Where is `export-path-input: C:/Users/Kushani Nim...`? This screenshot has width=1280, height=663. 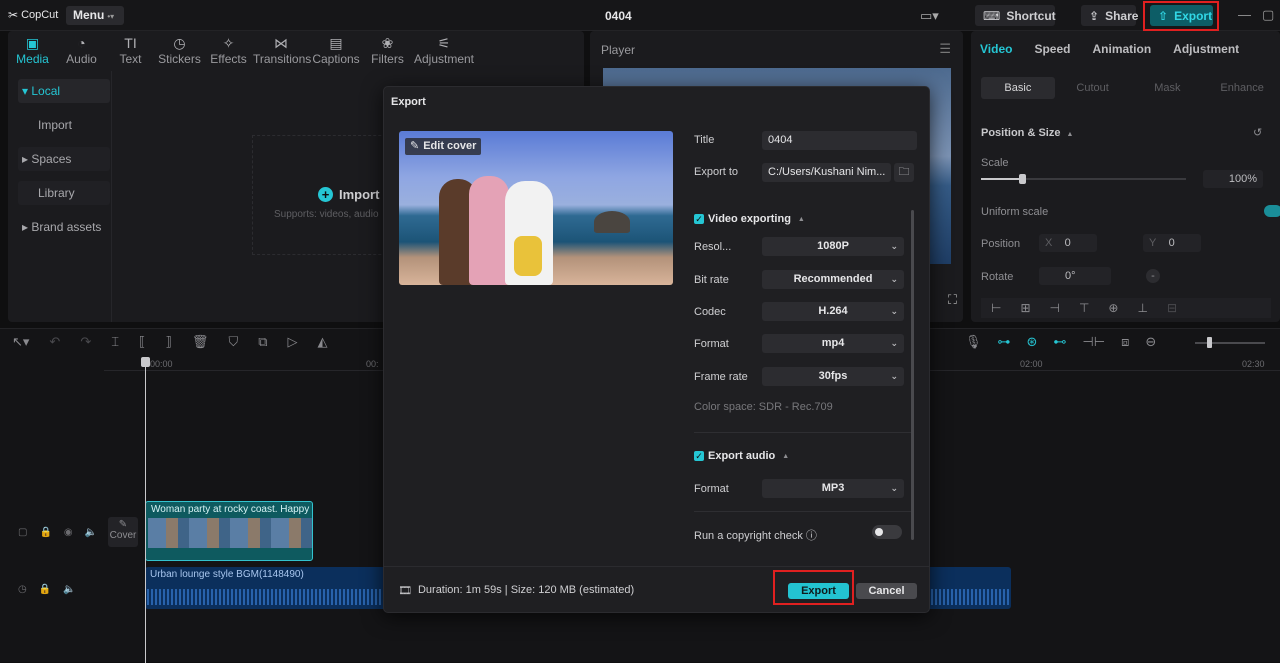 export-path-input: C:/Users/Kushani Nim... is located at coordinates (826, 172).